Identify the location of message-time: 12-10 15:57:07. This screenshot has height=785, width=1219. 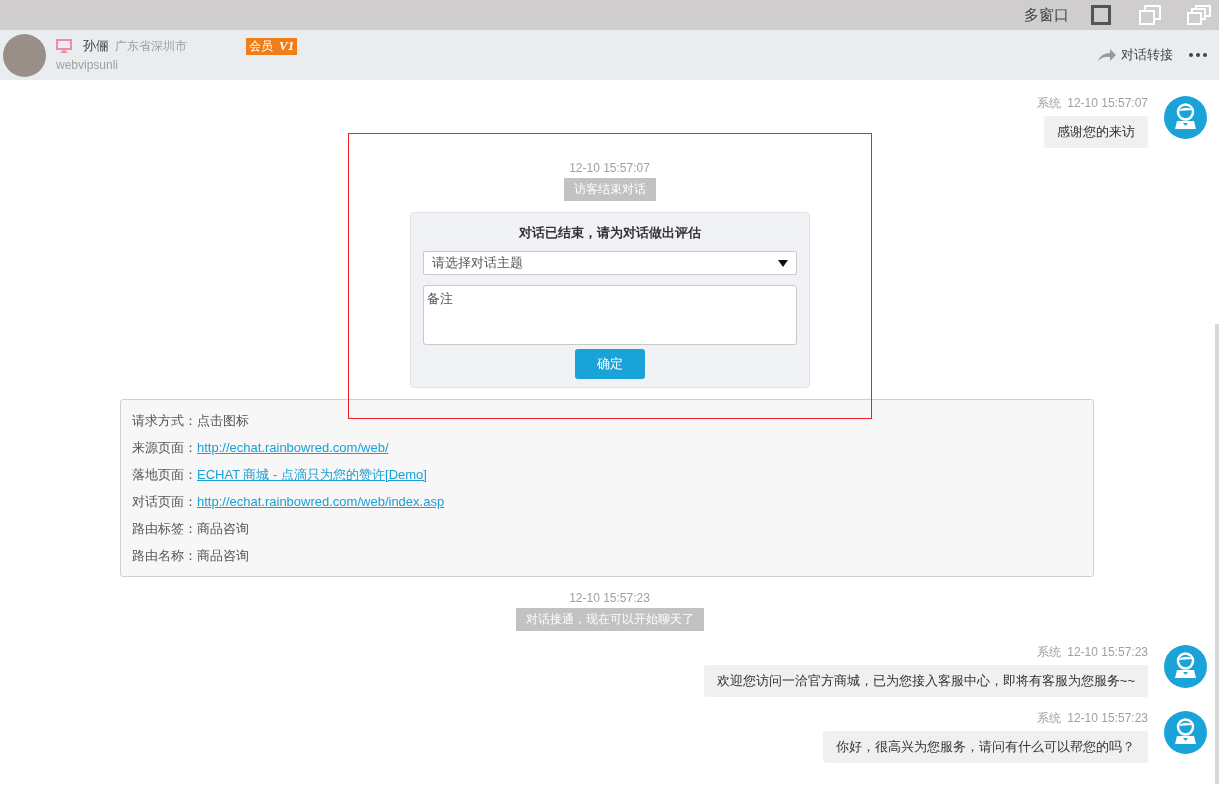
(1107, 103).